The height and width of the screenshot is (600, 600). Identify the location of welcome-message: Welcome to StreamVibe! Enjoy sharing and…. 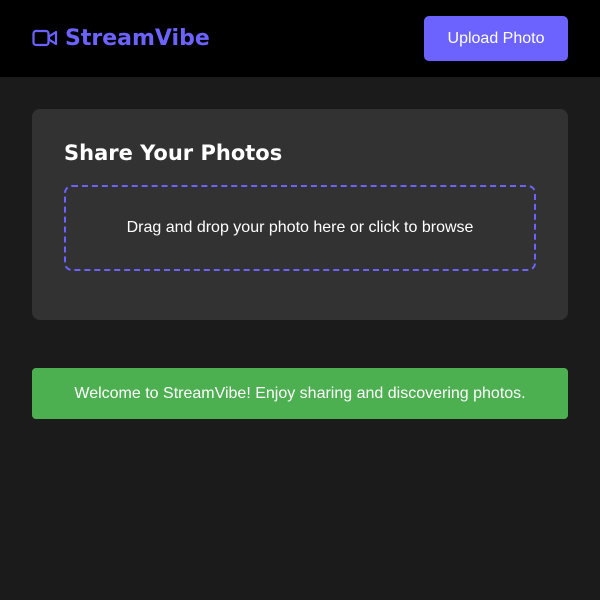
(300, 393).